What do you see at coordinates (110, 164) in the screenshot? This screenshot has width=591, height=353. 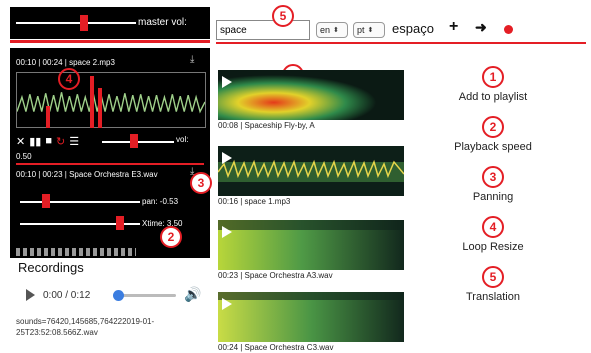 I see `player-divider` at bounding box center [110, 164].